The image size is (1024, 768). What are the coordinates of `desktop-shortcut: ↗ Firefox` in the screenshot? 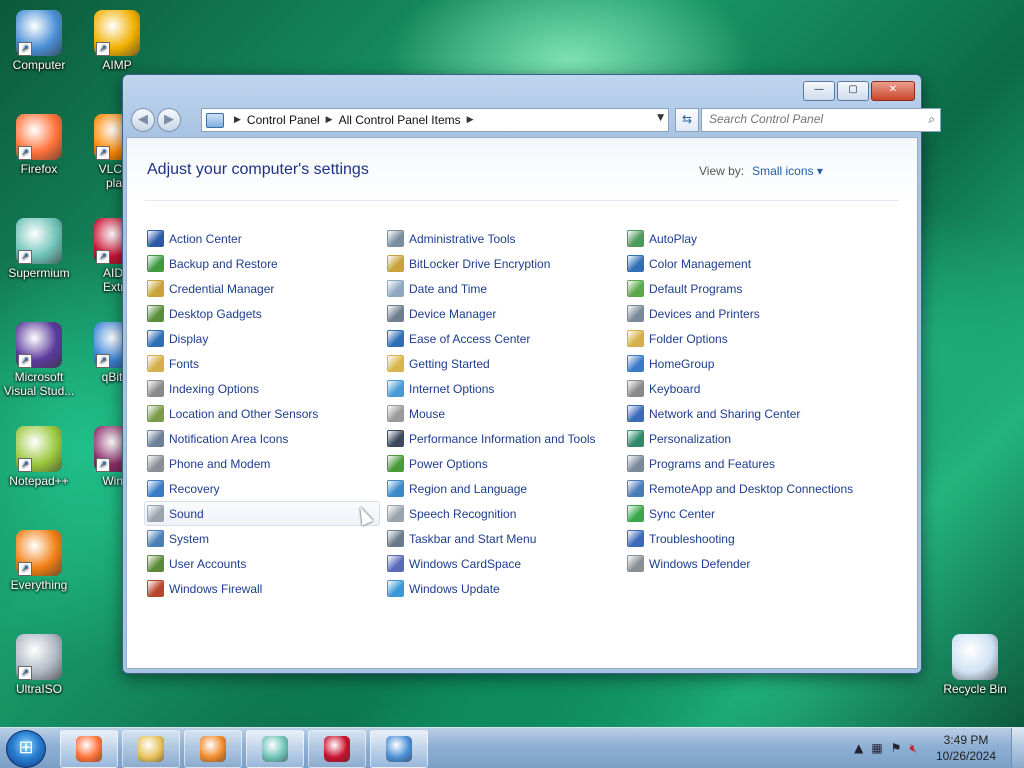 It's located at (39, 145).